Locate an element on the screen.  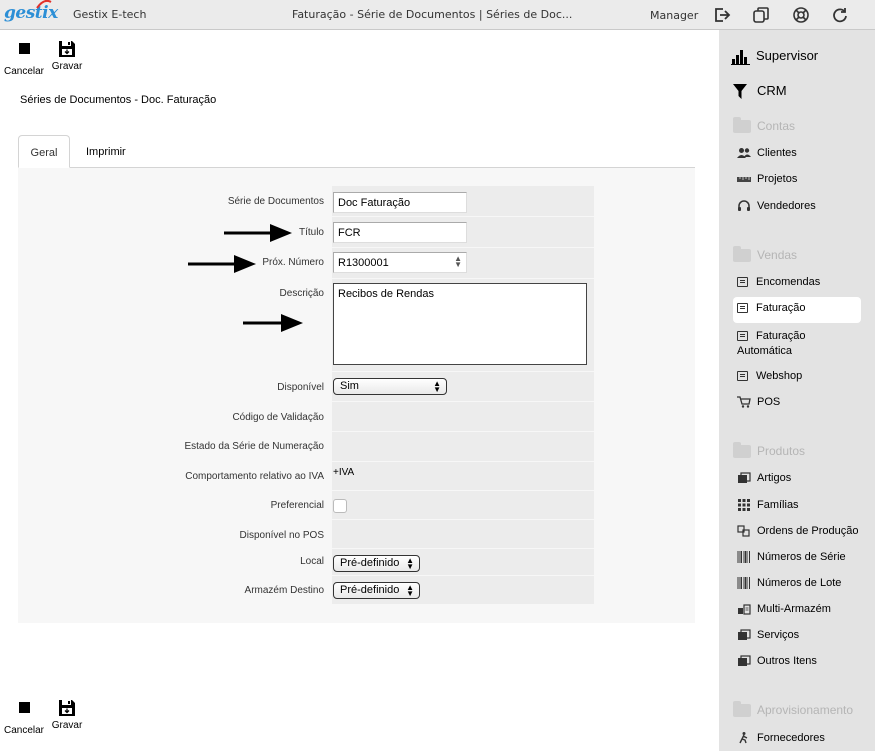
sidebar-item-numeros-lote: Números de Lote is located at coordinates (789, 583).